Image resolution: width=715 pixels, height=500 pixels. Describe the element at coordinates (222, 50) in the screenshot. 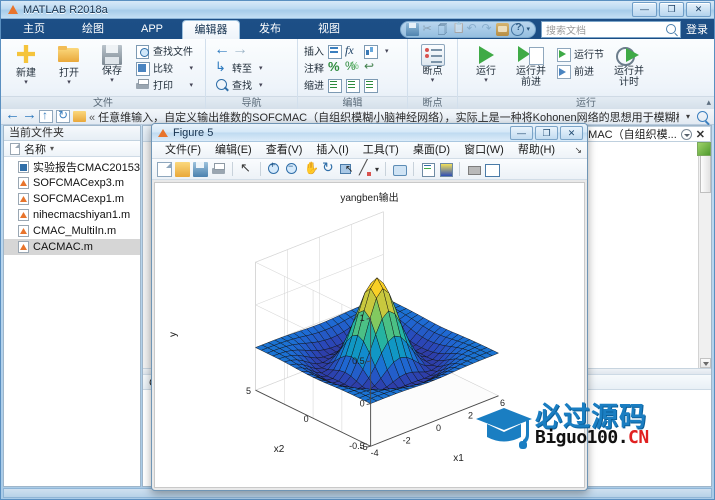

I see `arrow-left-icon` at that location.